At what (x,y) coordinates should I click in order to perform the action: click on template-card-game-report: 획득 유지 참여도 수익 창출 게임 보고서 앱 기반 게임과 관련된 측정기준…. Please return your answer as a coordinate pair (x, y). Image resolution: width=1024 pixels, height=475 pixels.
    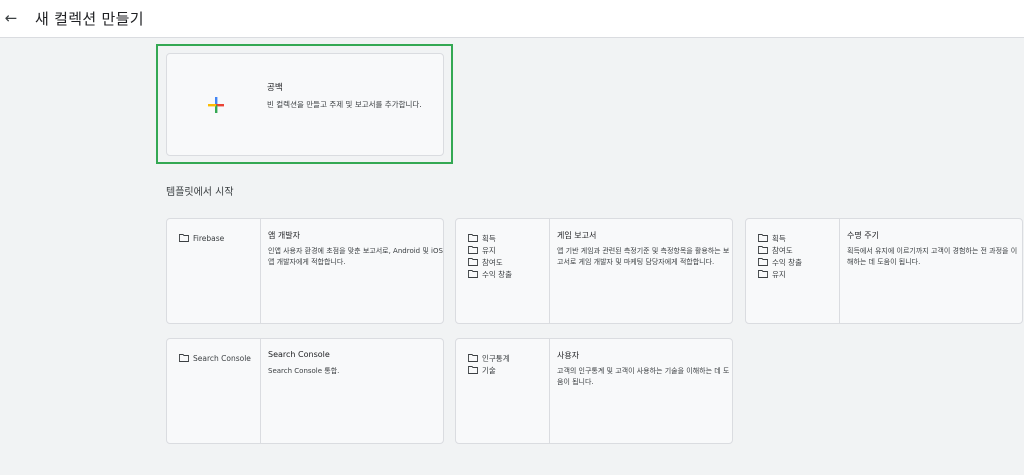
    Looking at the image, I should click on (594, 271).